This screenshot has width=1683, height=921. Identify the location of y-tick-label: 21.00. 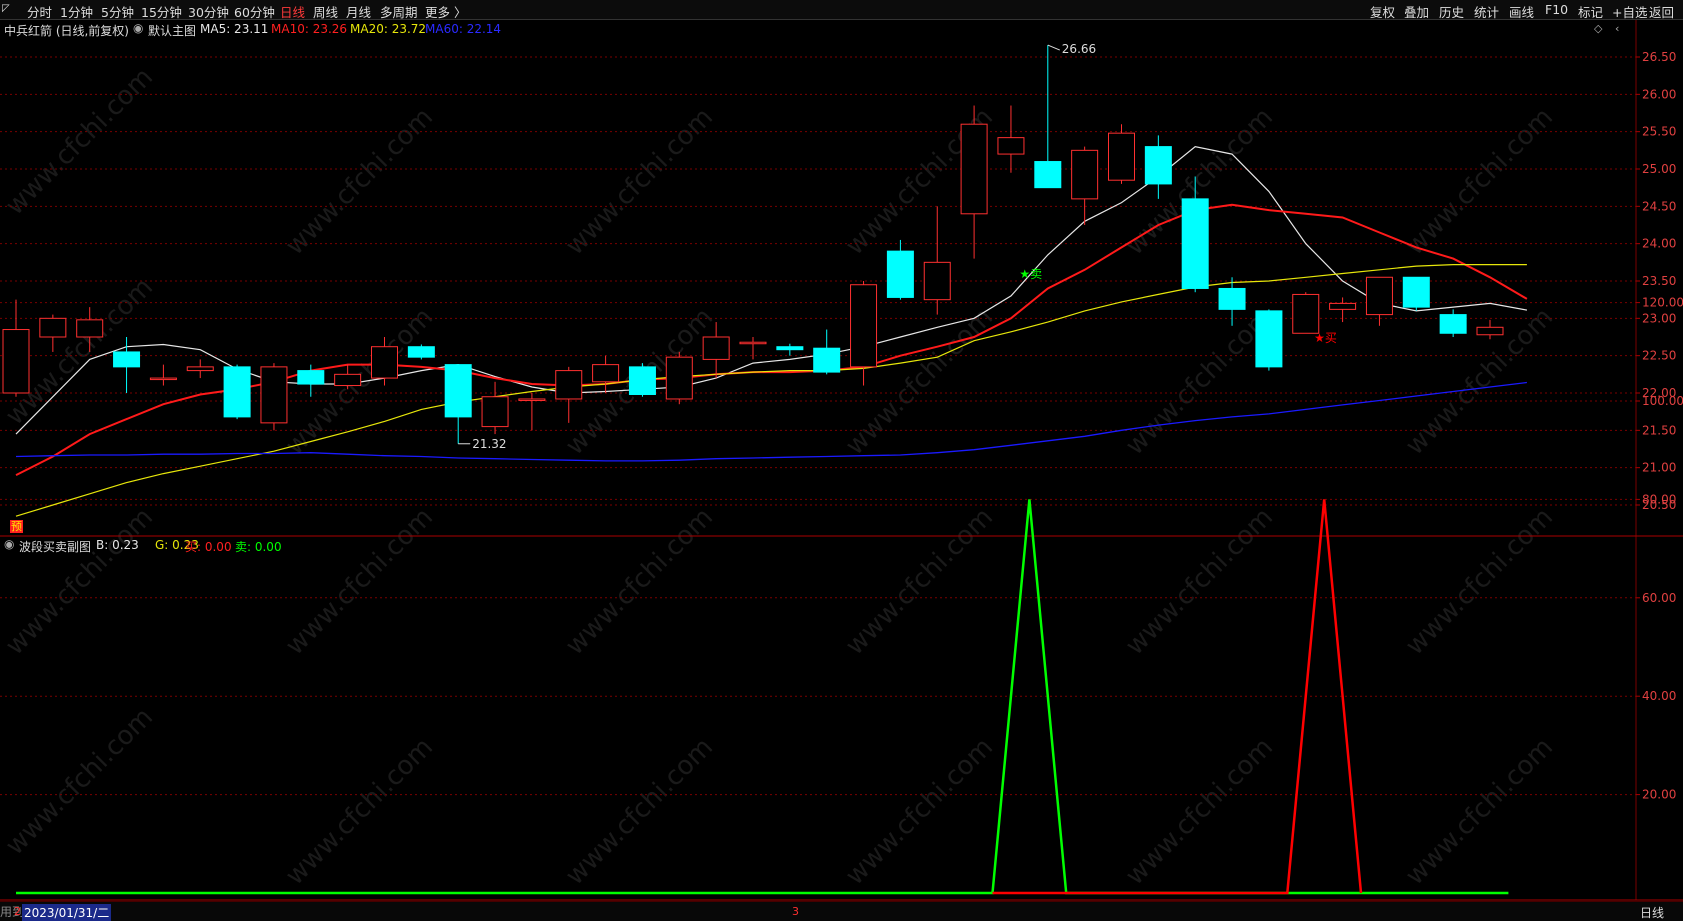
(1659, 468).